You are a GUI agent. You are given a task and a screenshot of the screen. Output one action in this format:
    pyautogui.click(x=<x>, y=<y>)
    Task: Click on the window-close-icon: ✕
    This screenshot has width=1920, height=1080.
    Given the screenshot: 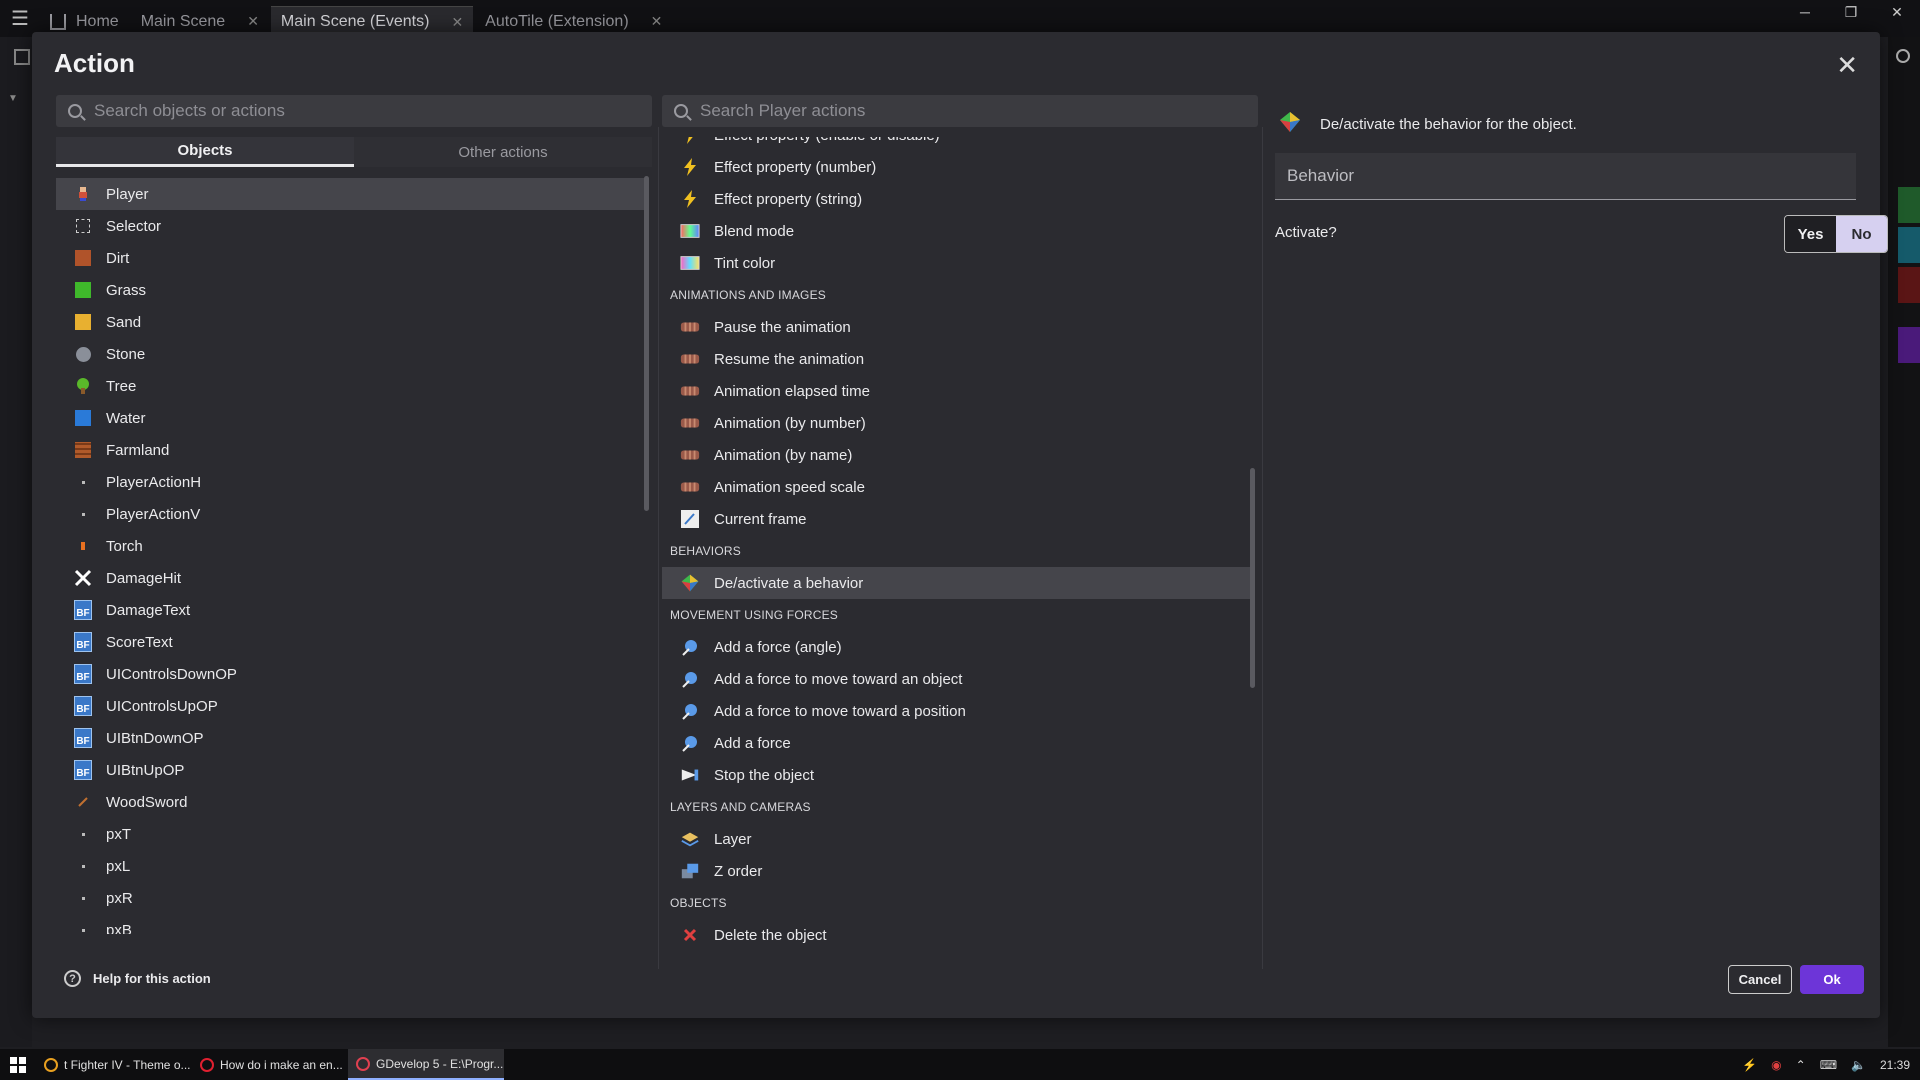 What is the action you would take?
    pyautogui.click(x=1897, y=12)
    